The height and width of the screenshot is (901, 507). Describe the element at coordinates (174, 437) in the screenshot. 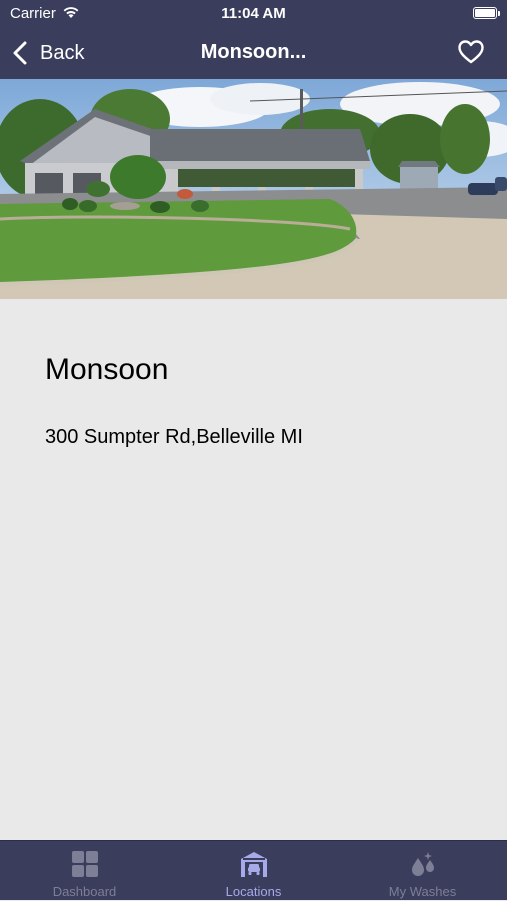

I see `location-address: 300 Sumpter Rd,Belleville MI` at that location.